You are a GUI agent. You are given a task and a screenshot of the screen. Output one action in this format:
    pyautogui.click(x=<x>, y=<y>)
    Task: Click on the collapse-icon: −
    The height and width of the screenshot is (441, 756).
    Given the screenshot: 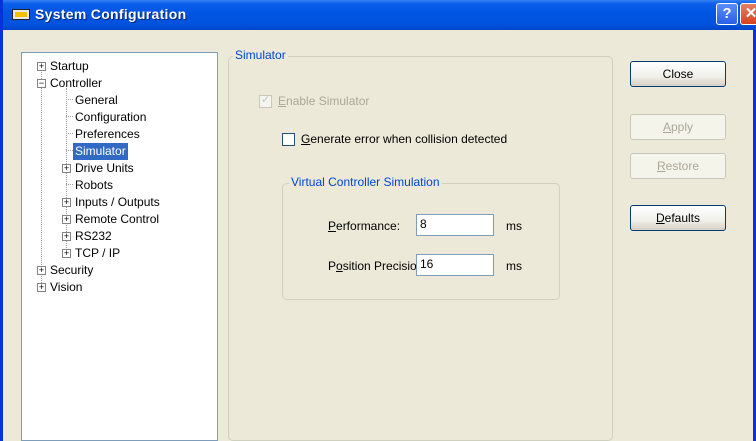 What is the action you would take?
    pyautogui.click(x=41, y=83)
    